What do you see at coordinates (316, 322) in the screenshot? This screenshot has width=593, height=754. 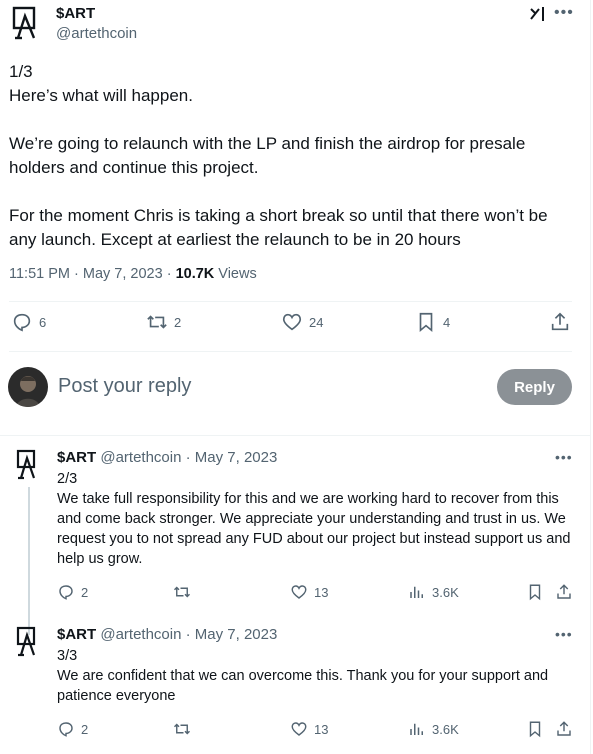 I see `like-count: 24` at bounding box center [316, 322].